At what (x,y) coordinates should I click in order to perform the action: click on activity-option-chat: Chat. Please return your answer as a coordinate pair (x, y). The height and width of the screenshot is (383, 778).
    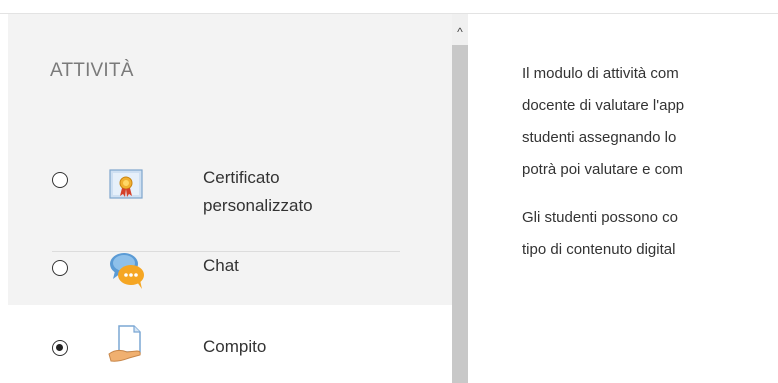
    Looking at the image, I should click on (226, 275).